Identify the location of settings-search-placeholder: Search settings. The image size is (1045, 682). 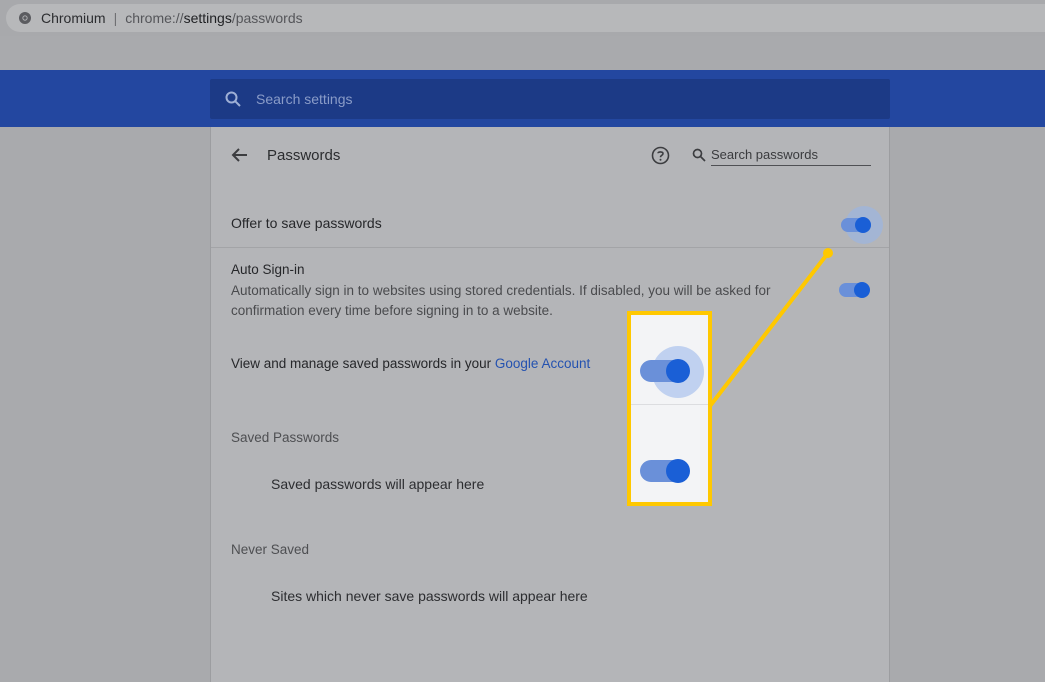
(304, 99).